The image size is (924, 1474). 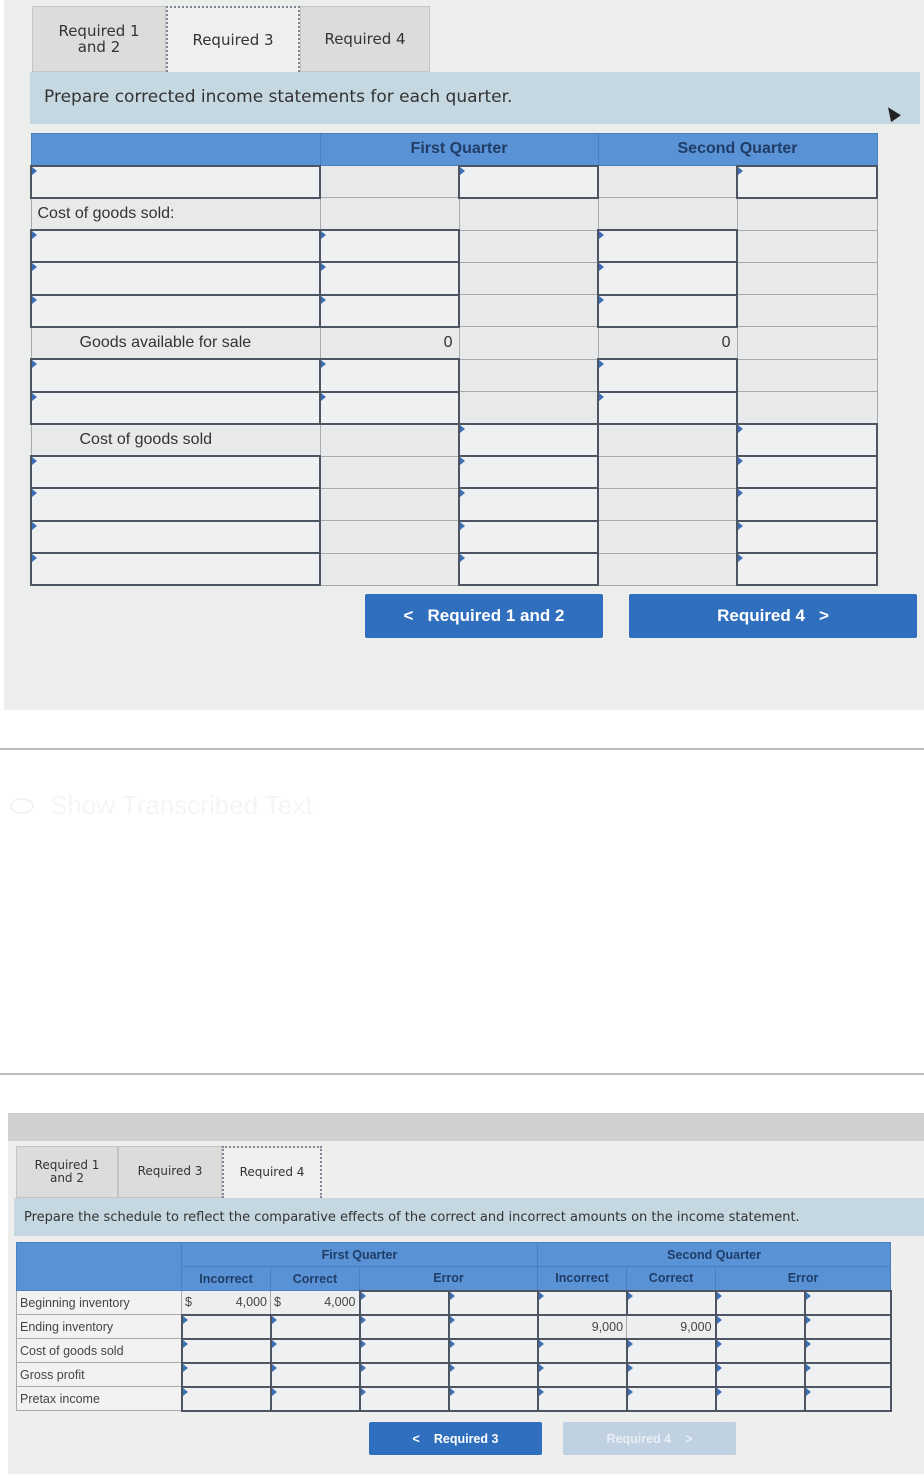 I want to click on given-value: $4,000, so click(x=226, y=1302).